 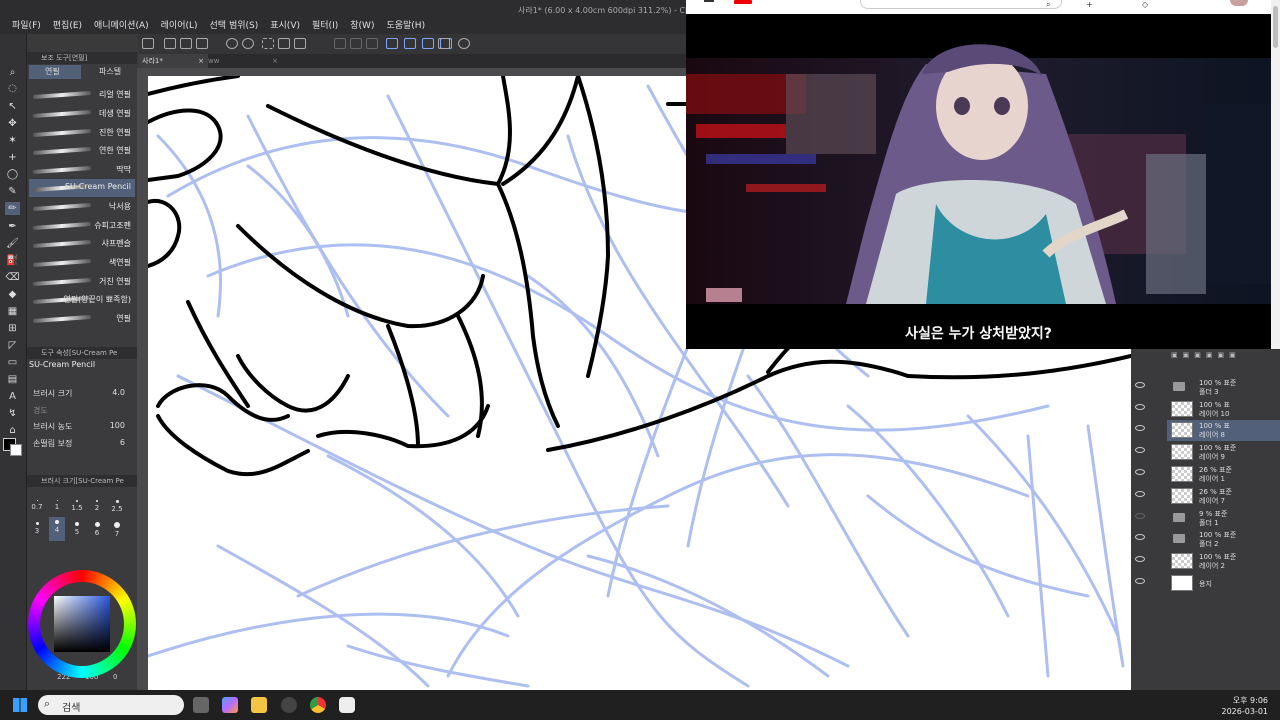 I want to click on redo-icon, so click(x=248, y=43).